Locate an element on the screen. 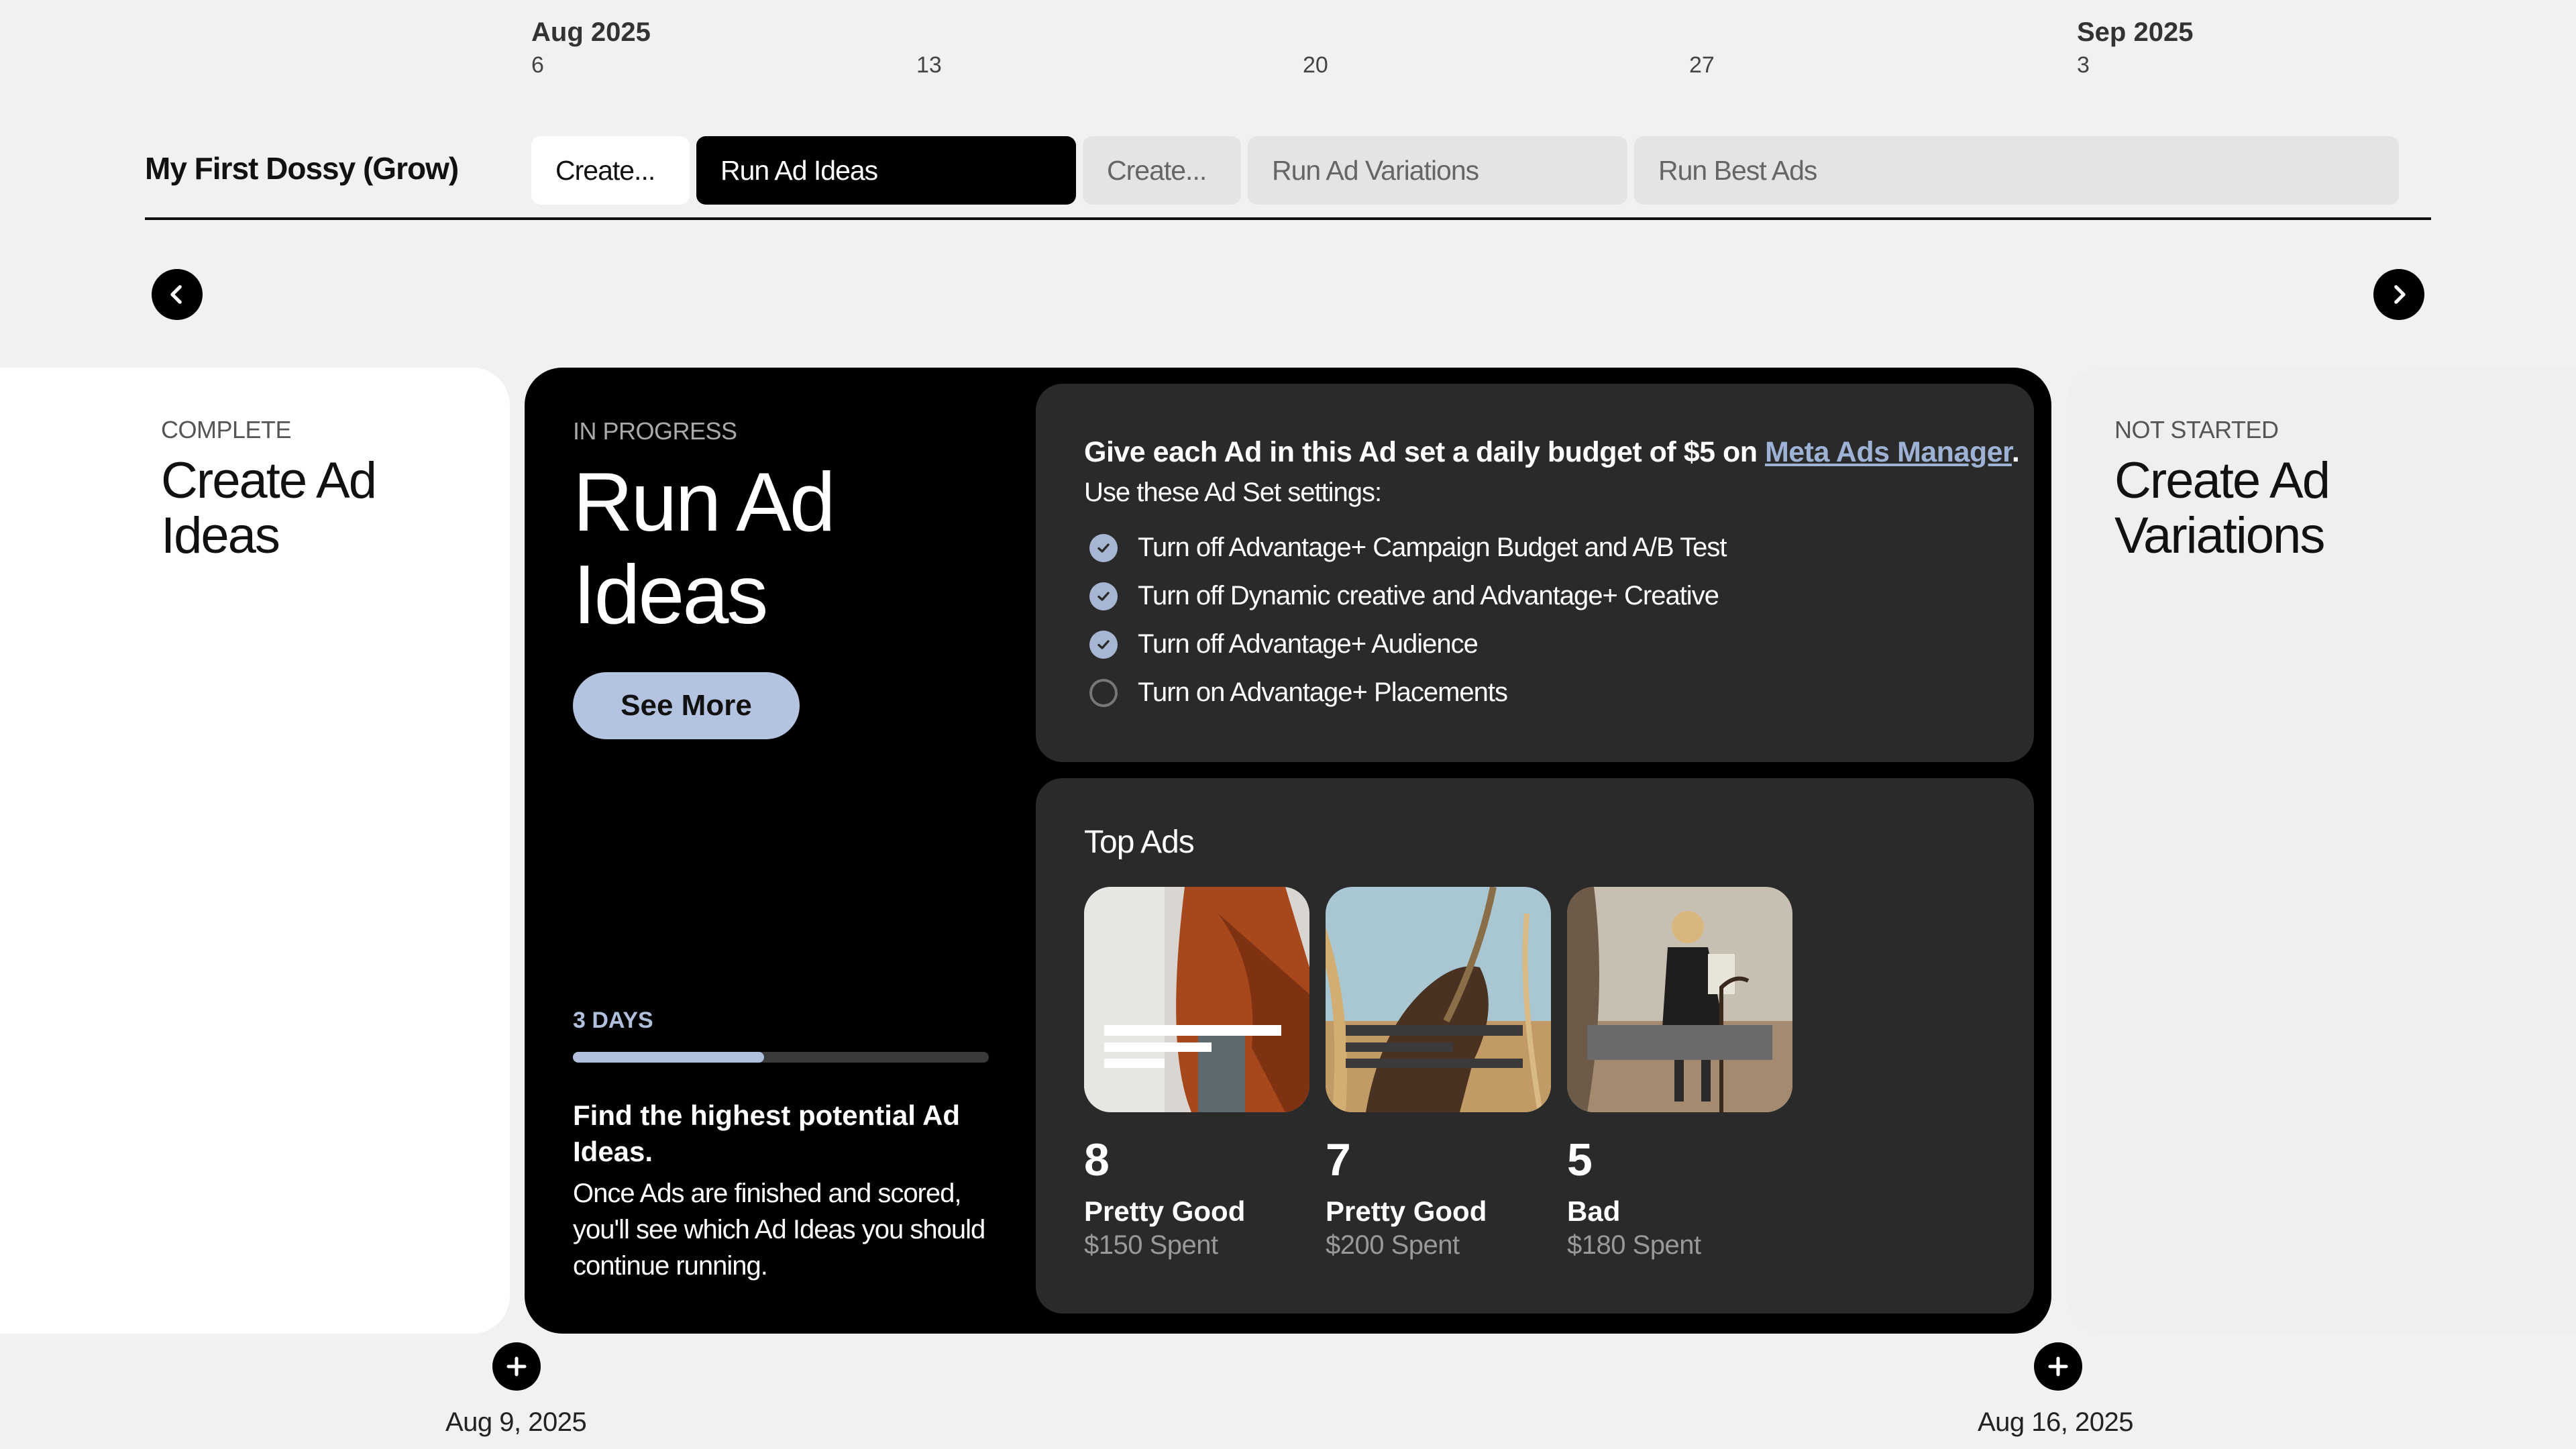 The image size is (2576, 1449). day-label-20: 20 is located at coordinates (1315, 65).